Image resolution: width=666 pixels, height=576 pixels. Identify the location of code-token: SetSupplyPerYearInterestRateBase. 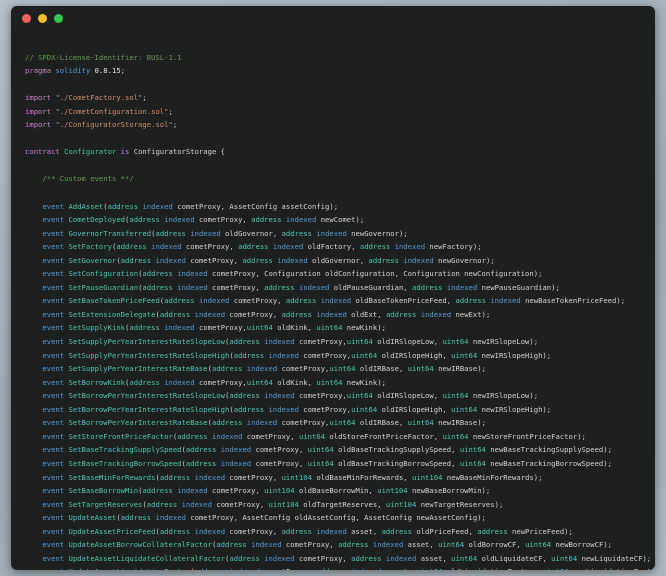
(138, 369).